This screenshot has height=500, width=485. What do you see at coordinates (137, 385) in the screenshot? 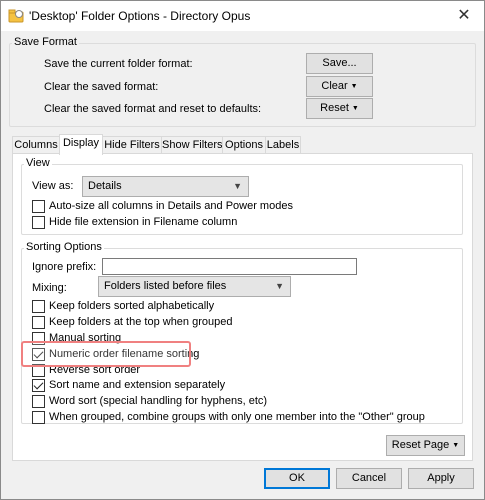
I see `sort-name-extension-label: Sort name and extension separately` at bounding box center [137, 385].